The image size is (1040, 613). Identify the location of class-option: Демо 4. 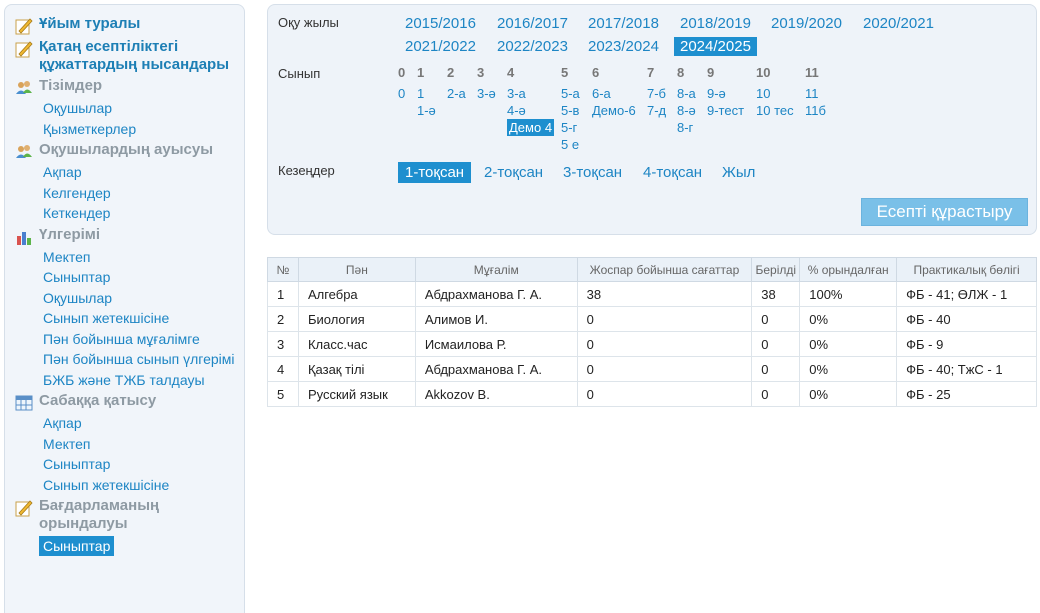
(531, 127).